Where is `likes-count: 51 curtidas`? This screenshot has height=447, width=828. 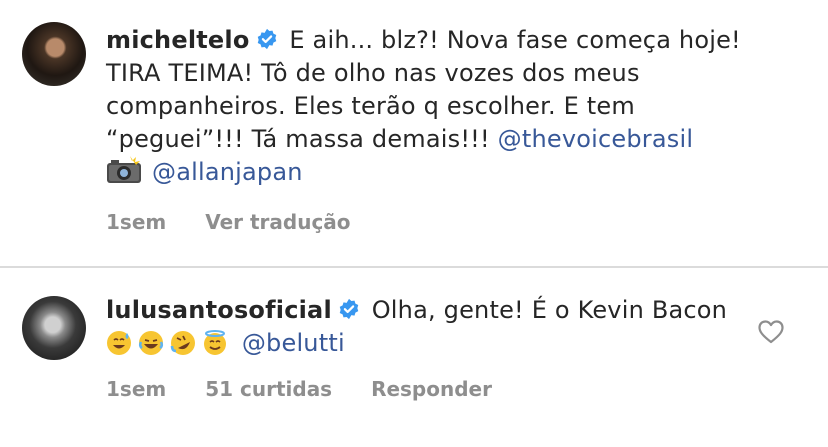 likes-count: 51 curtidas is located at coordinates (268, 389).